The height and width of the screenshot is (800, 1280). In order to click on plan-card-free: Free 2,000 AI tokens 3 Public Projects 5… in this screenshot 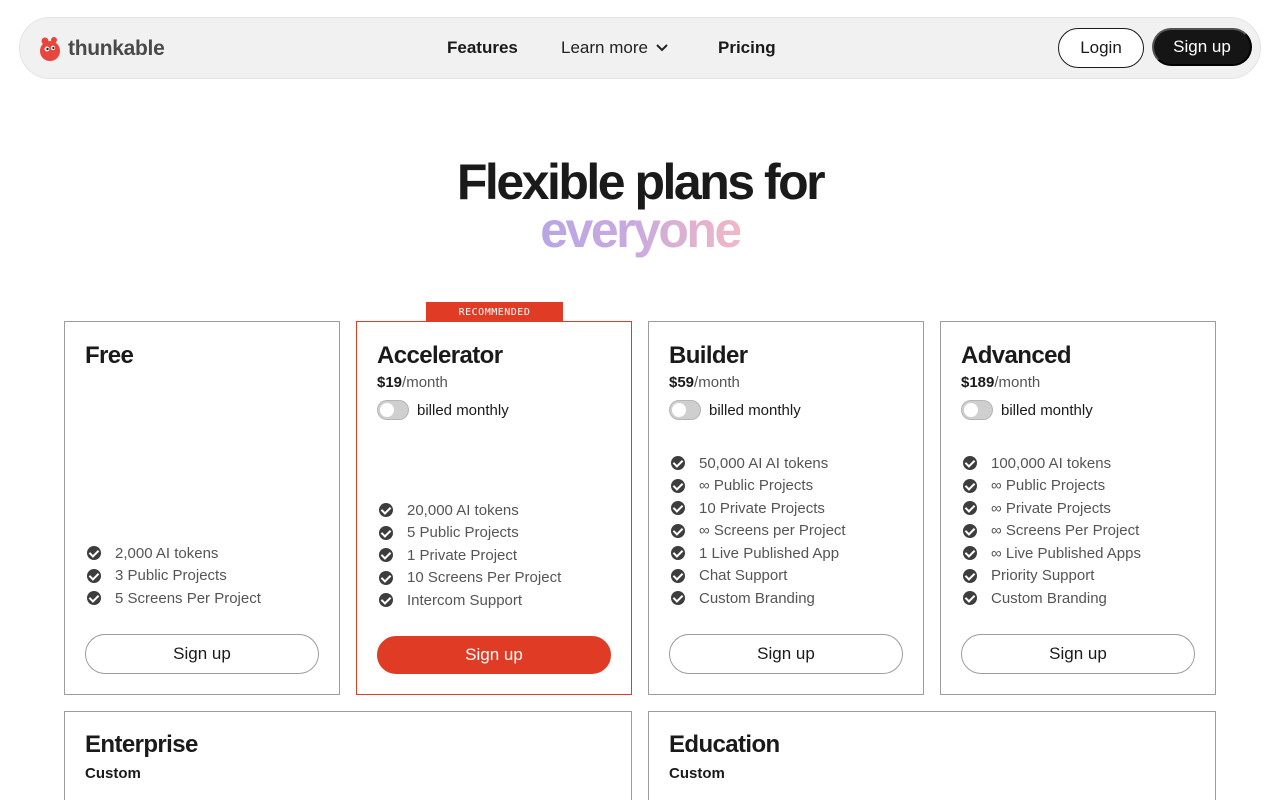, I will do `click(202, 508)`.